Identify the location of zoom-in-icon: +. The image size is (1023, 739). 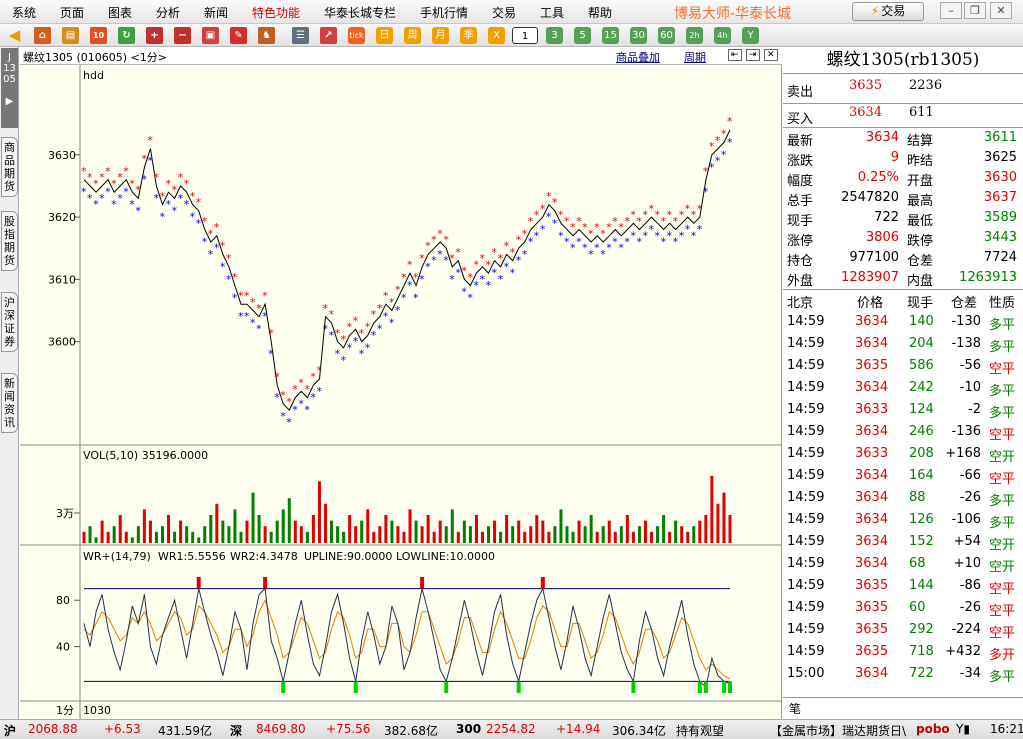
(154, 35).